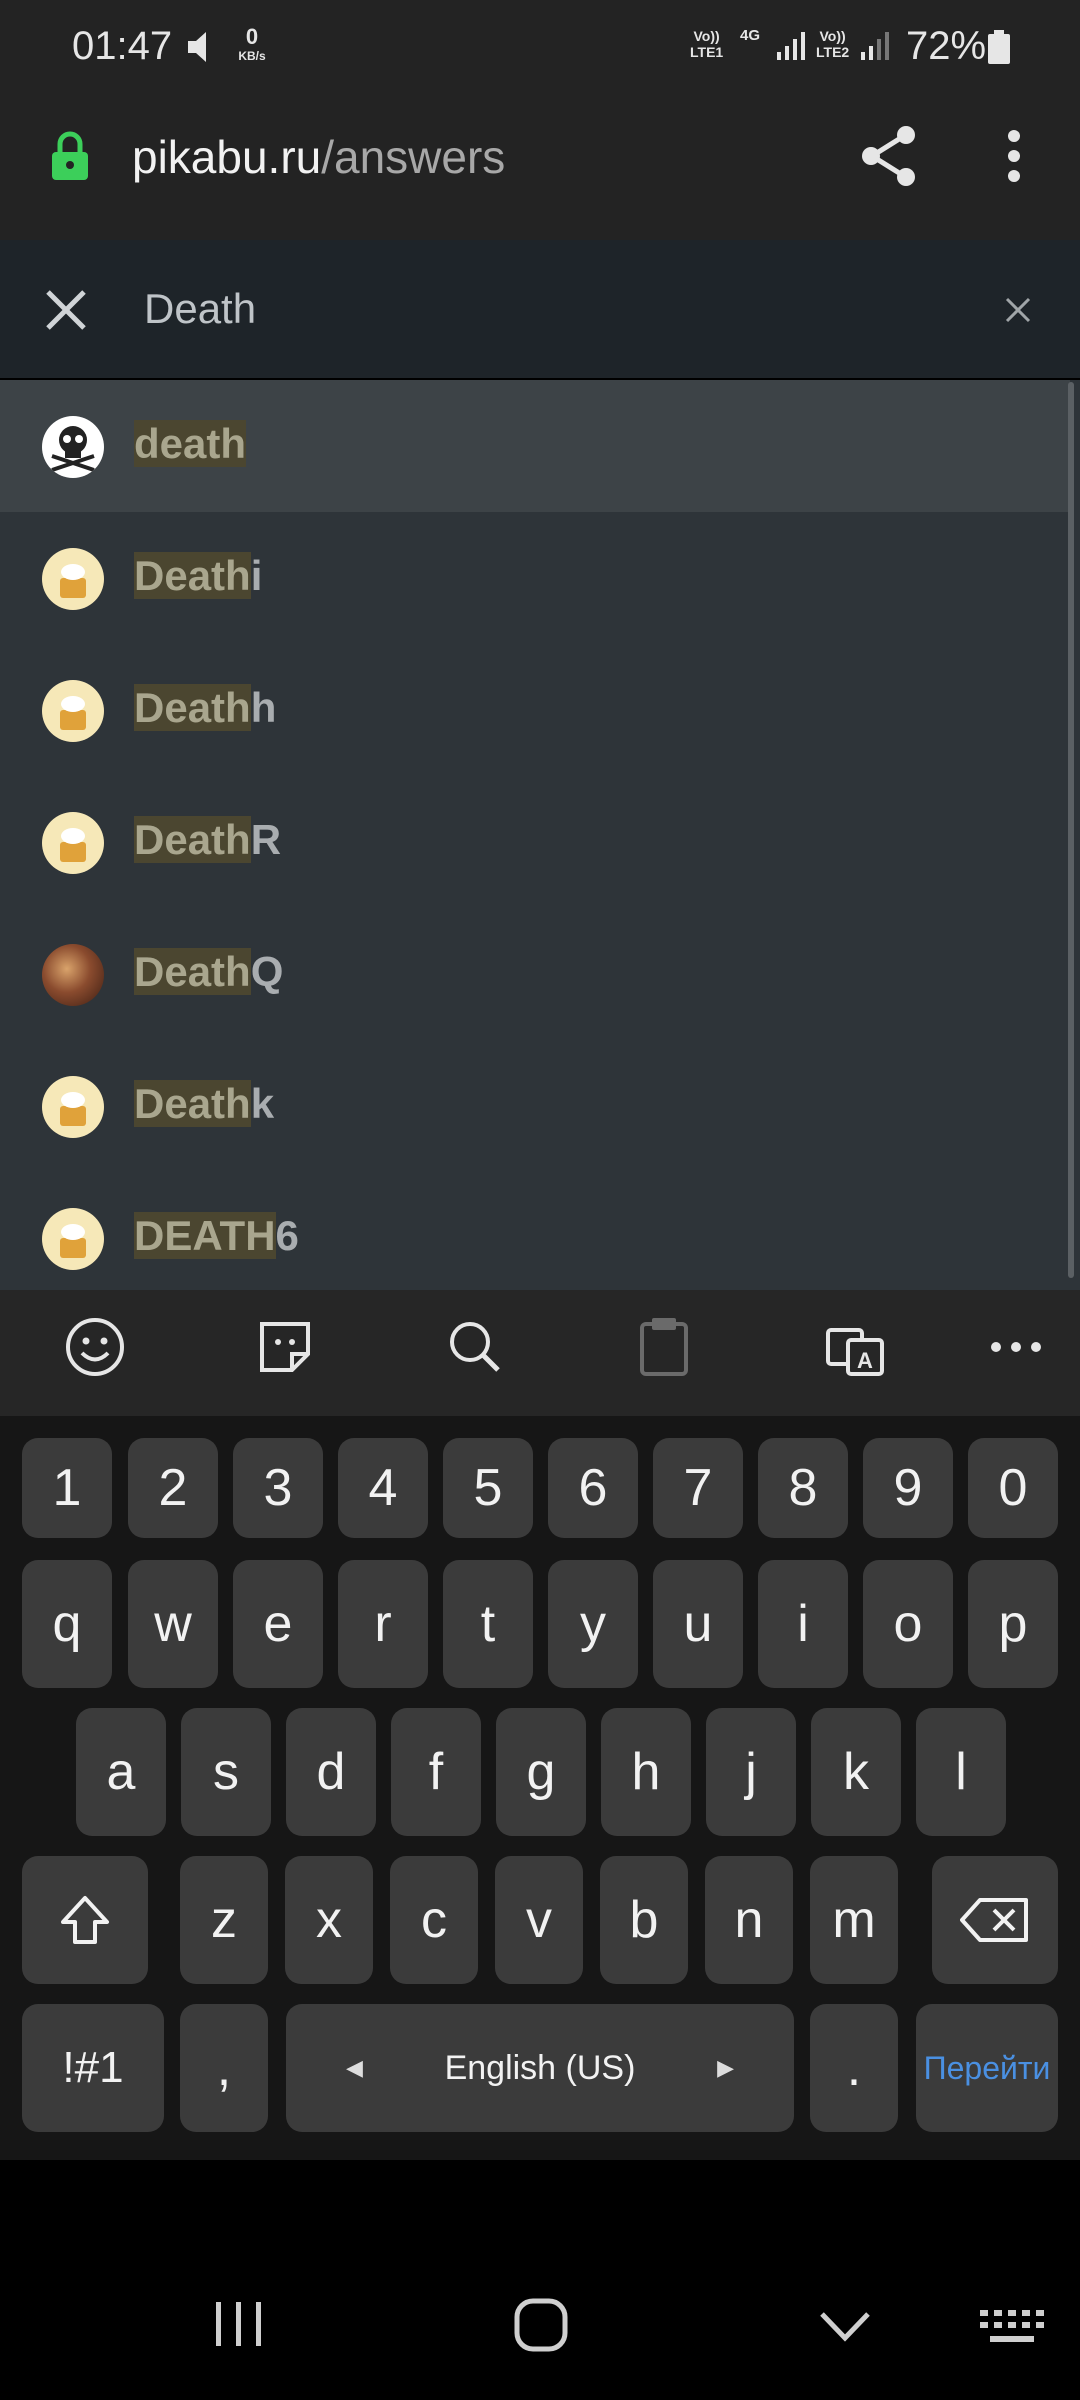 The width and height of the screenshot is (1080, 2400). What do you see at coordinates (875, 46) in the screenshot?
I see `signal-icon` at bounding box center [875, 46].